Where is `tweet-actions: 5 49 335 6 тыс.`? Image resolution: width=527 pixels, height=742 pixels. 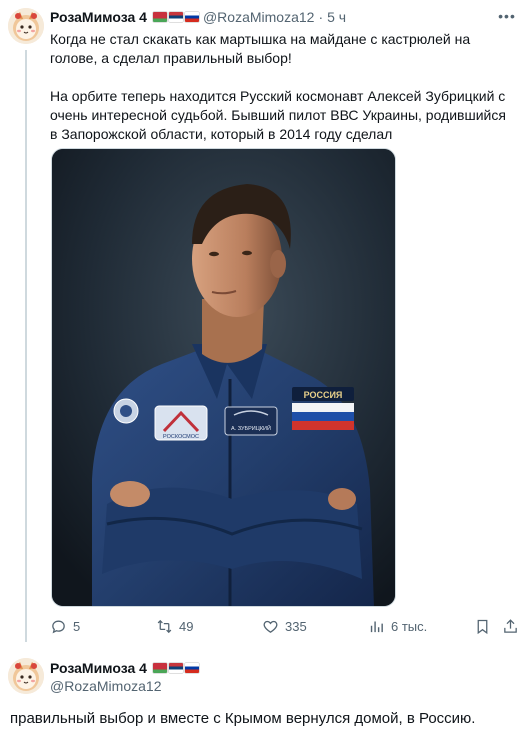 tweet-actions: 5 49 335 6 тыс. is located at coordinates (285, 629).